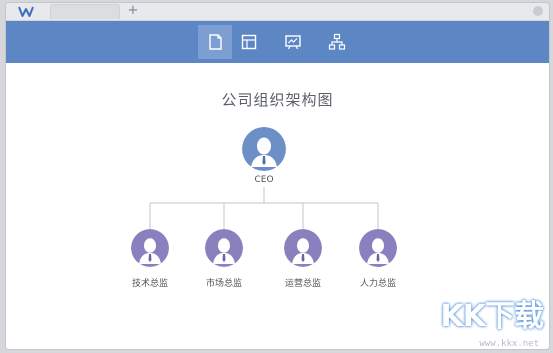 This screenshot has height=353, width=553. I want to click on note-tool-button, so click(215, 42).